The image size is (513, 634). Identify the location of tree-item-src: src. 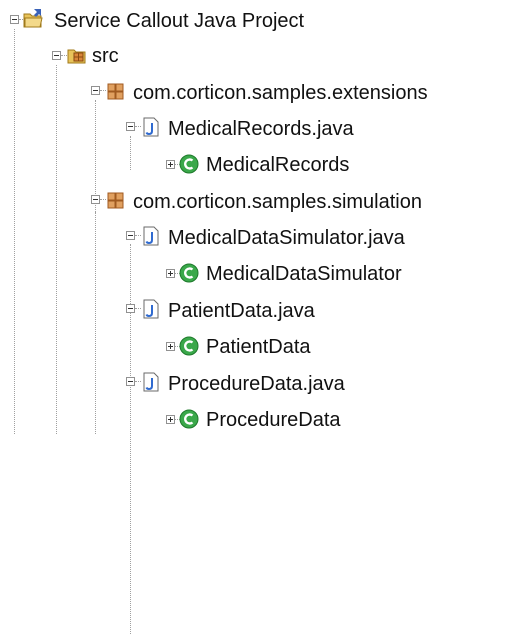
(105, 56).